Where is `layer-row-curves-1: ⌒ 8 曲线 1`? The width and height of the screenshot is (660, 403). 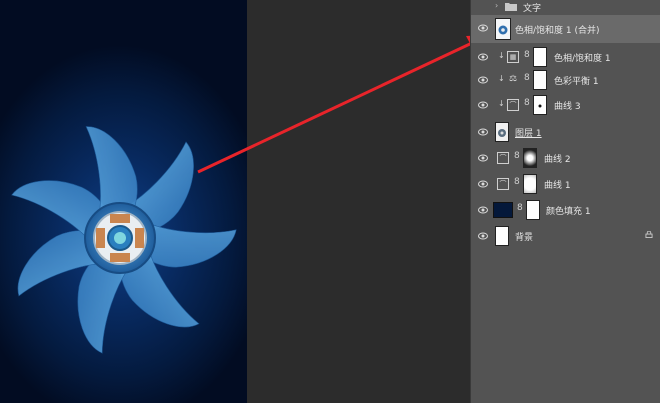 layer-row-curves-1: ⌒ 8 曲线 1 is located at coordinates (565, 184).